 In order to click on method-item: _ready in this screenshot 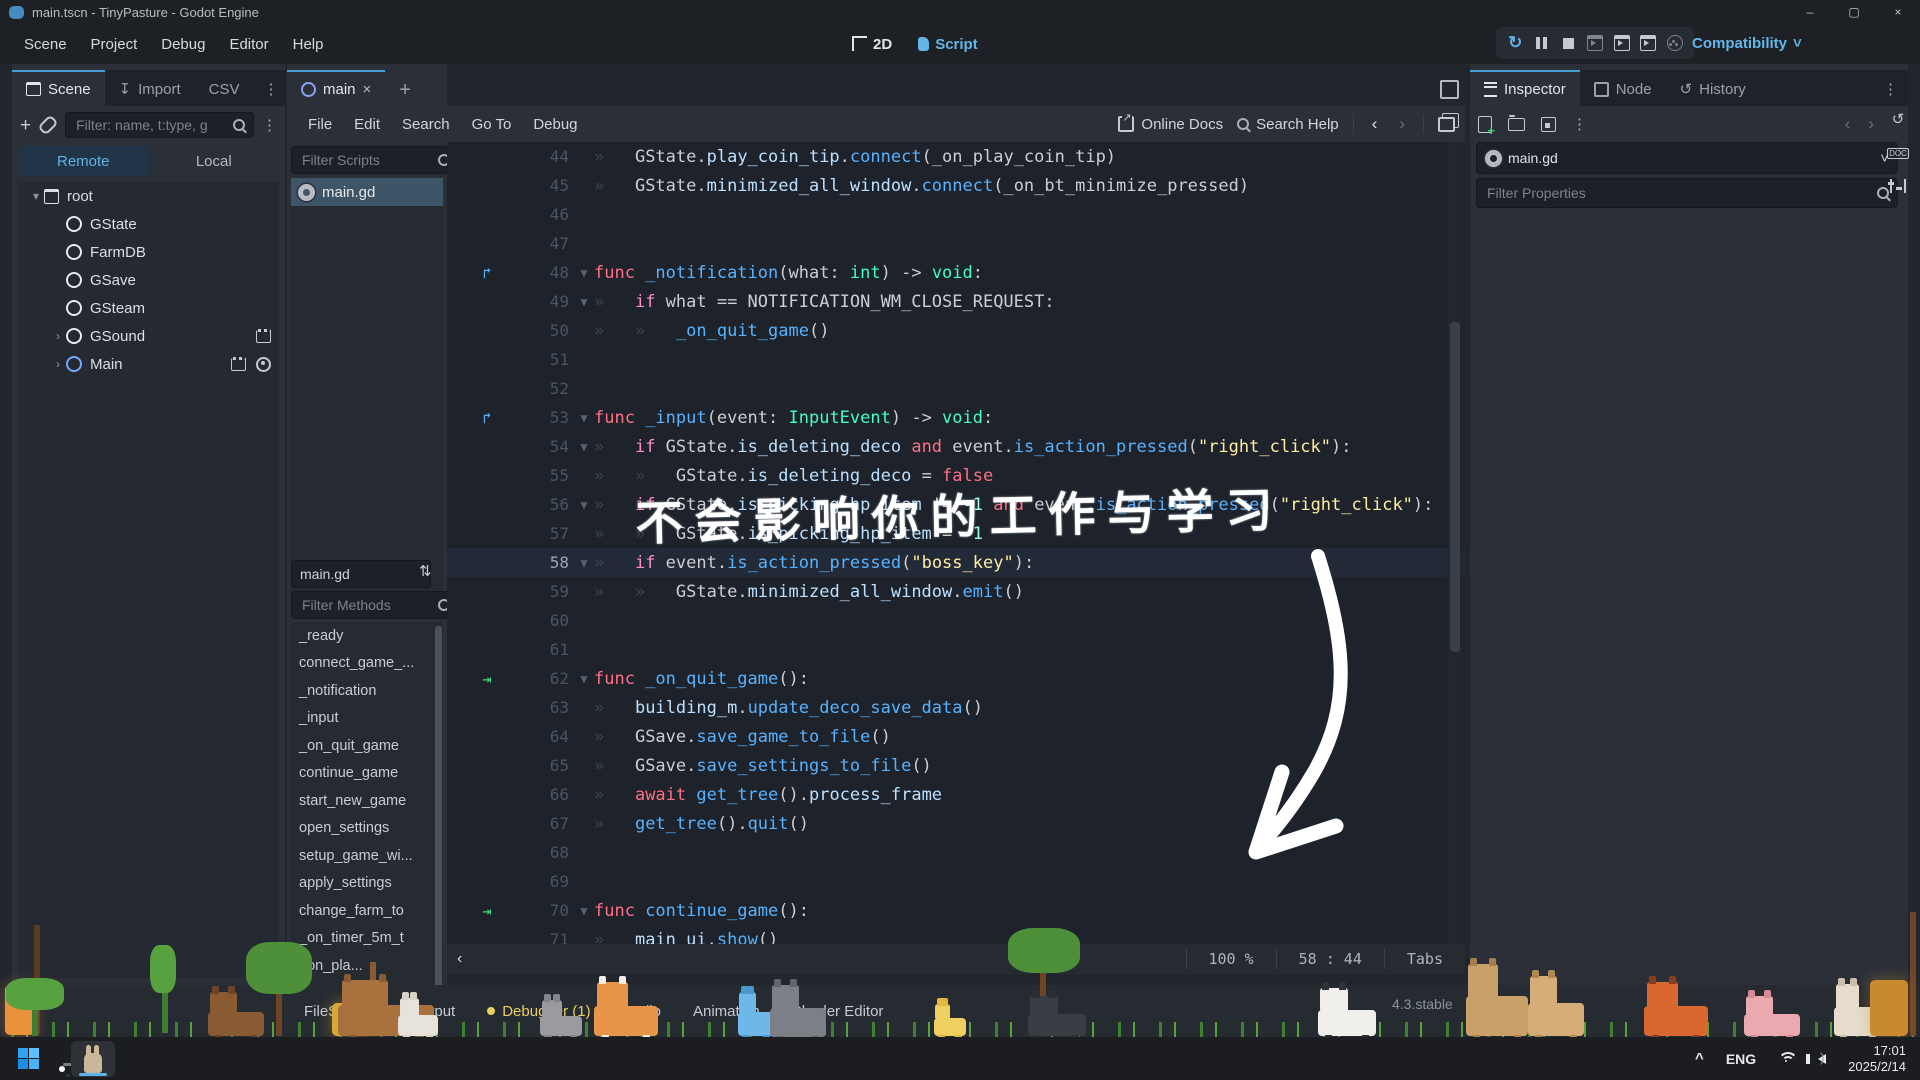, I will do `click(367, 636)`.